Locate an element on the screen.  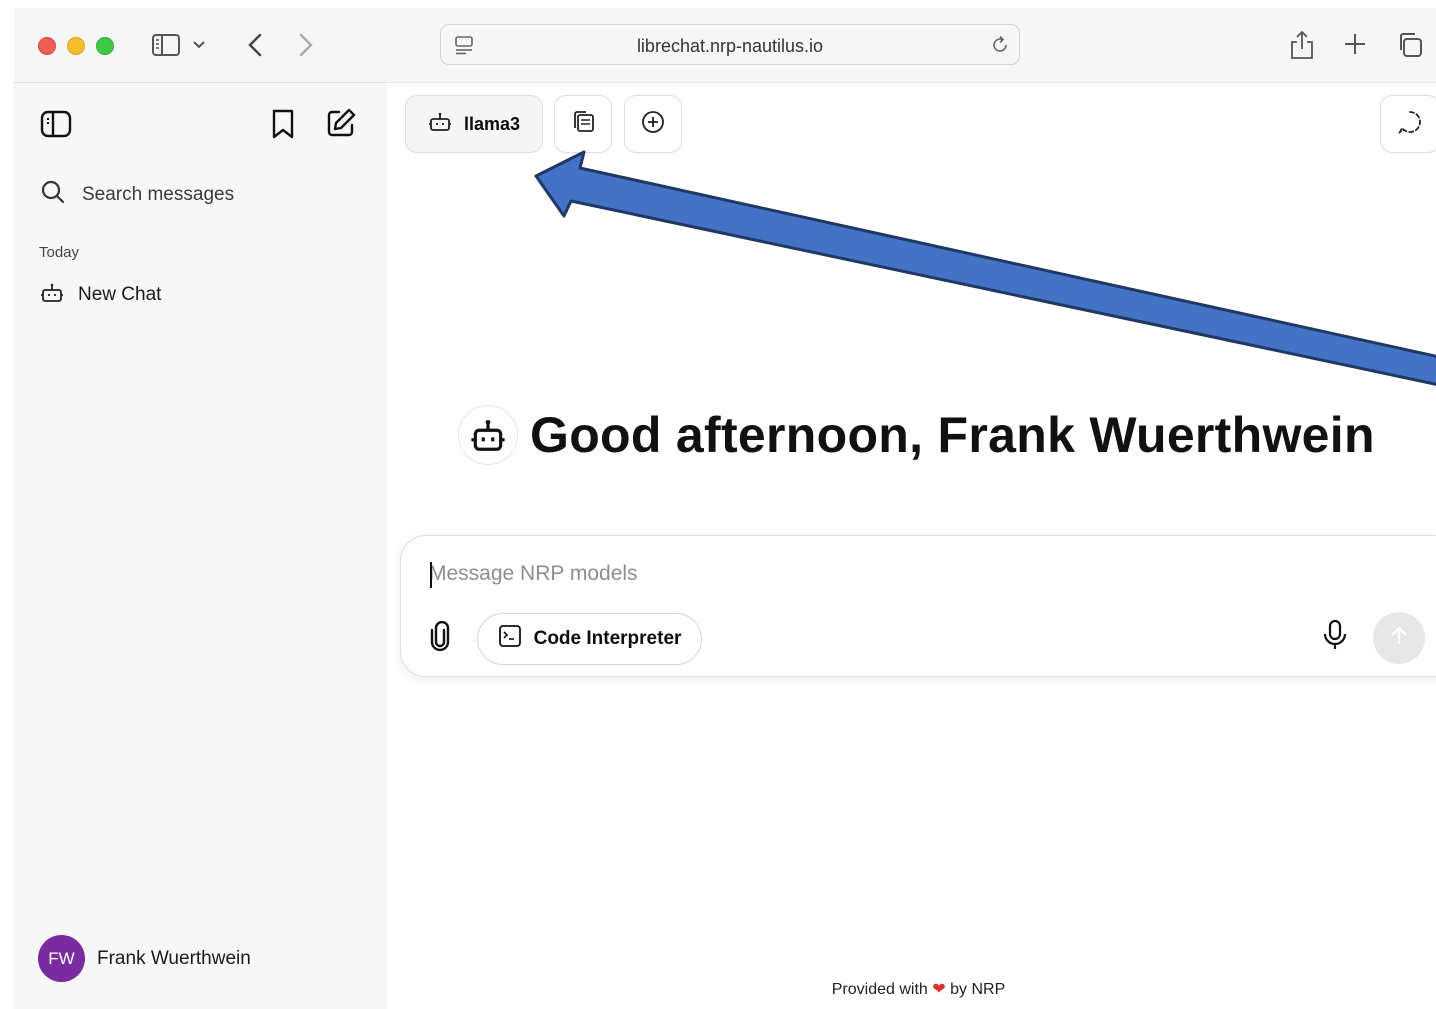
voice-input-button is located at coordinates (1335, 637).